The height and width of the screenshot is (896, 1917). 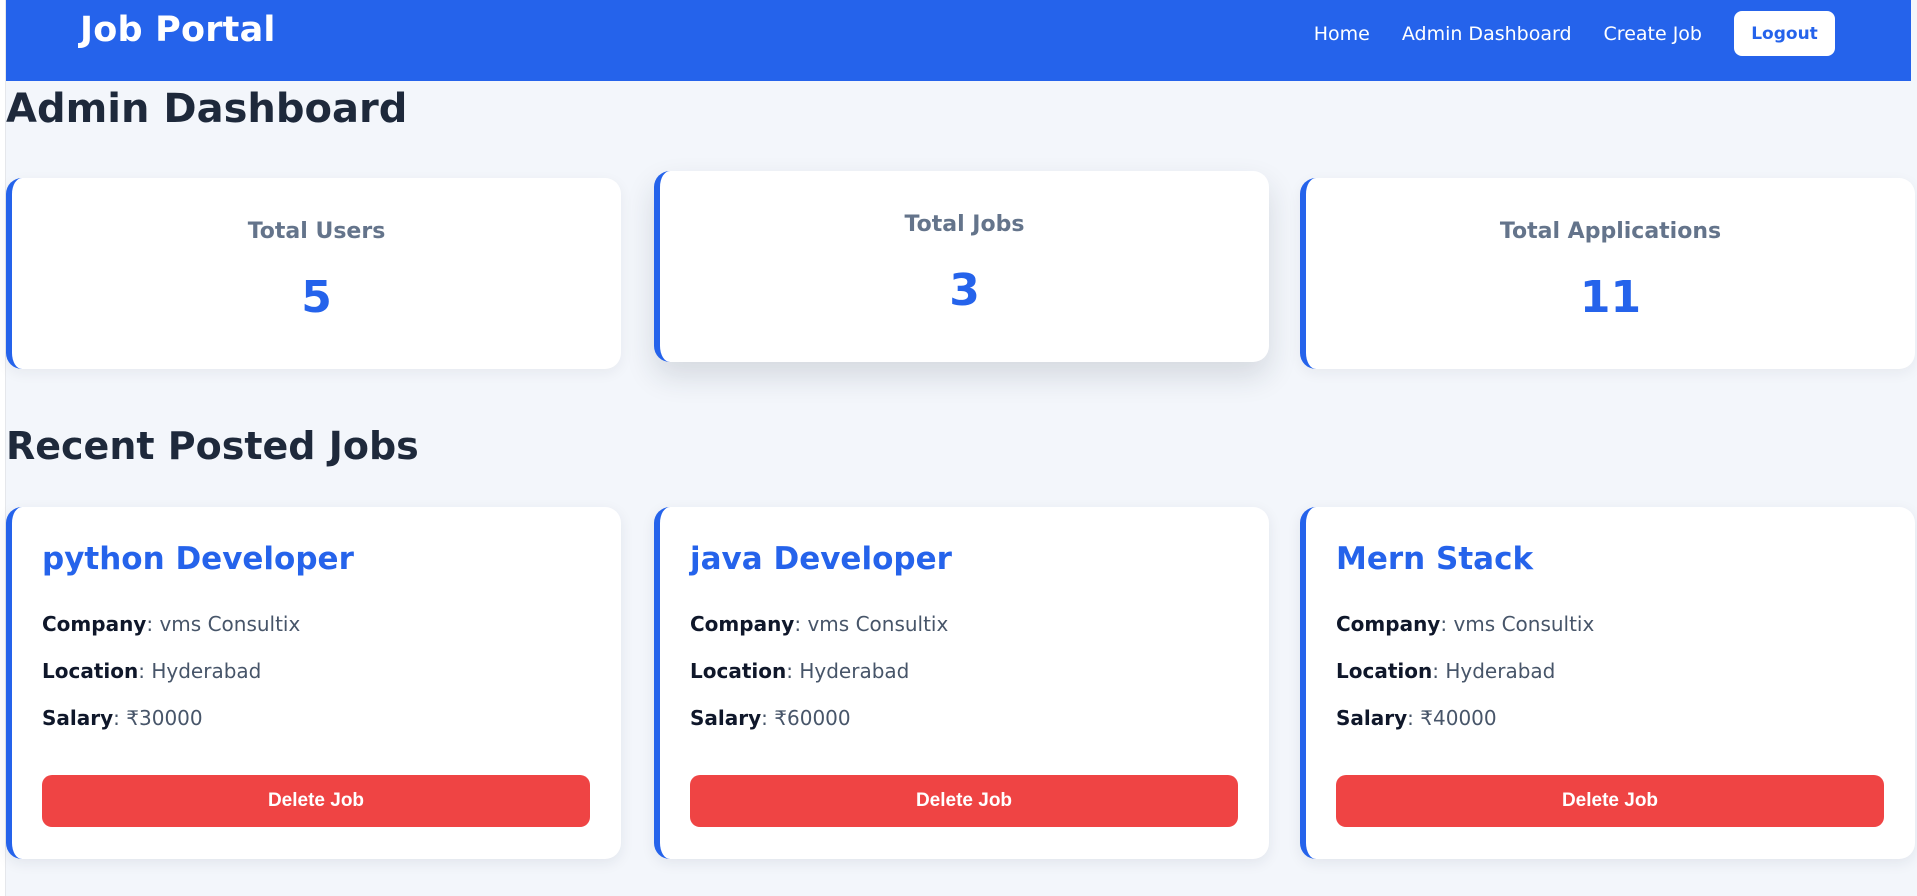 I want to click on nav-create-job-link: Create Job, so click(x=1653, y=34).